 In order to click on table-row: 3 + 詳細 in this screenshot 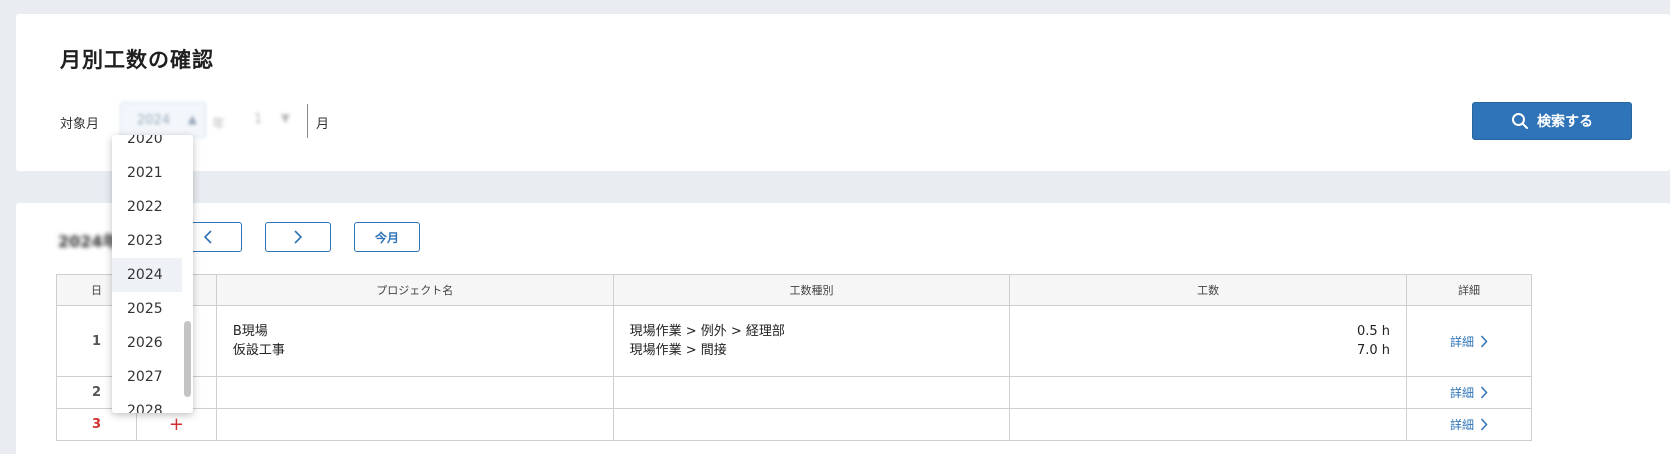, I will do `click(794, 424)`.